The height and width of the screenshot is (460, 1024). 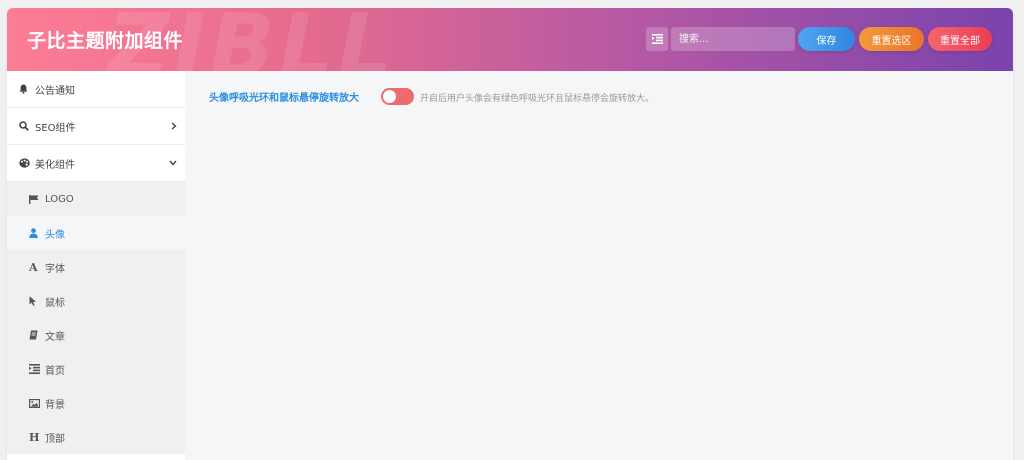 I want to click on sidebar-subitem-label: 字体, so click(x=55, y=269).